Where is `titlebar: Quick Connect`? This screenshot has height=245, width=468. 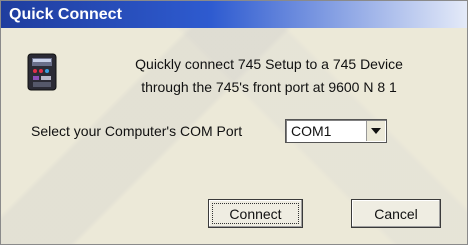 titlebar: Quick Connect is located at coordinates (234, 14).